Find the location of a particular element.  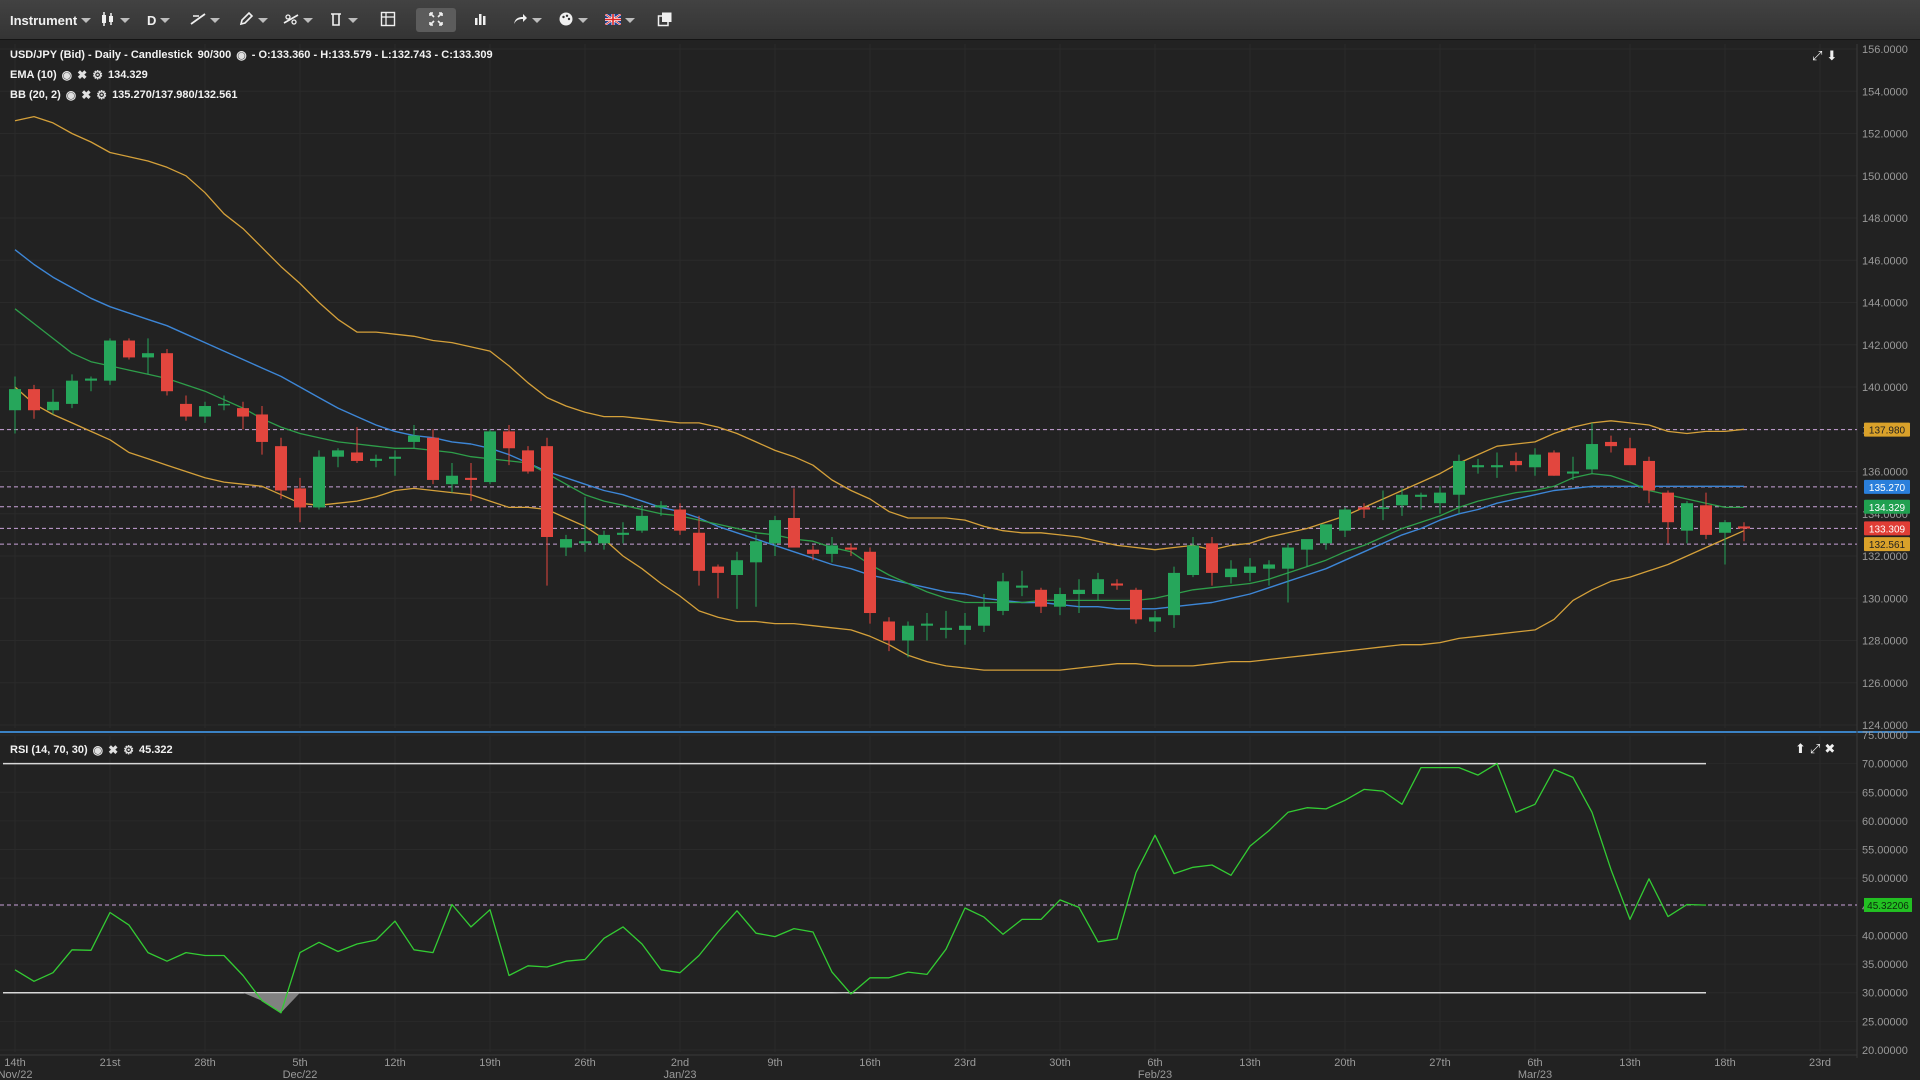

price-tick-label: 156.0000 is located at coordinates (1885, 50).